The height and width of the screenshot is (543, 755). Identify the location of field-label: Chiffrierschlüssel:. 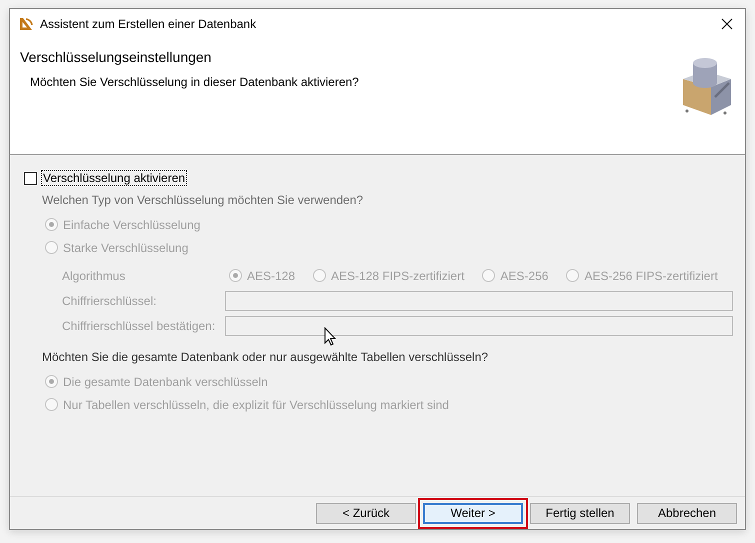
(110, 301).